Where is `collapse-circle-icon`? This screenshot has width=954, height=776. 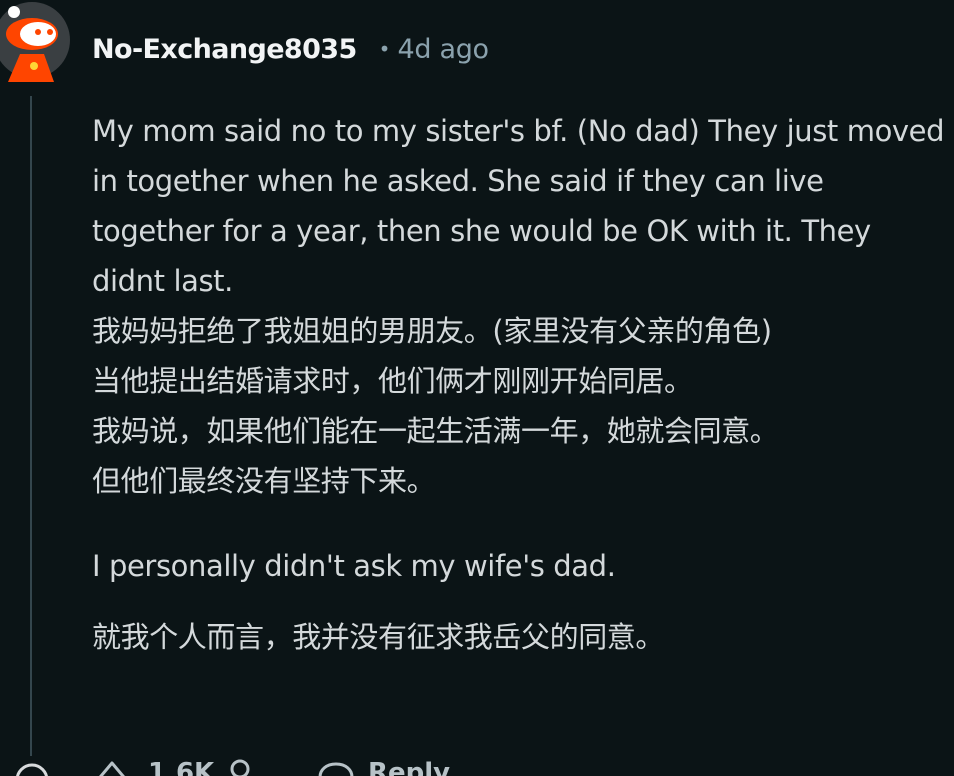 collapse-circle-icon is located at coordinates (32, 769).